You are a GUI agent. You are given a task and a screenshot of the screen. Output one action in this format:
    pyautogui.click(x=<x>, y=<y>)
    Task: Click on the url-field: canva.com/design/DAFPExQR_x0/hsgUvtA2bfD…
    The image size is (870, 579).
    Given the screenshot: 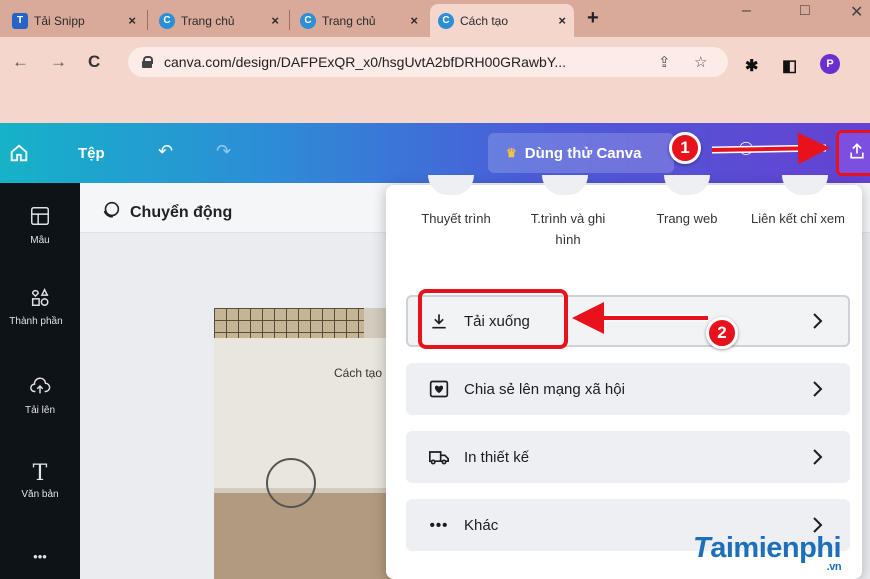 What is the action you would take?
    pyautogui.click(x=428, y=62)
    